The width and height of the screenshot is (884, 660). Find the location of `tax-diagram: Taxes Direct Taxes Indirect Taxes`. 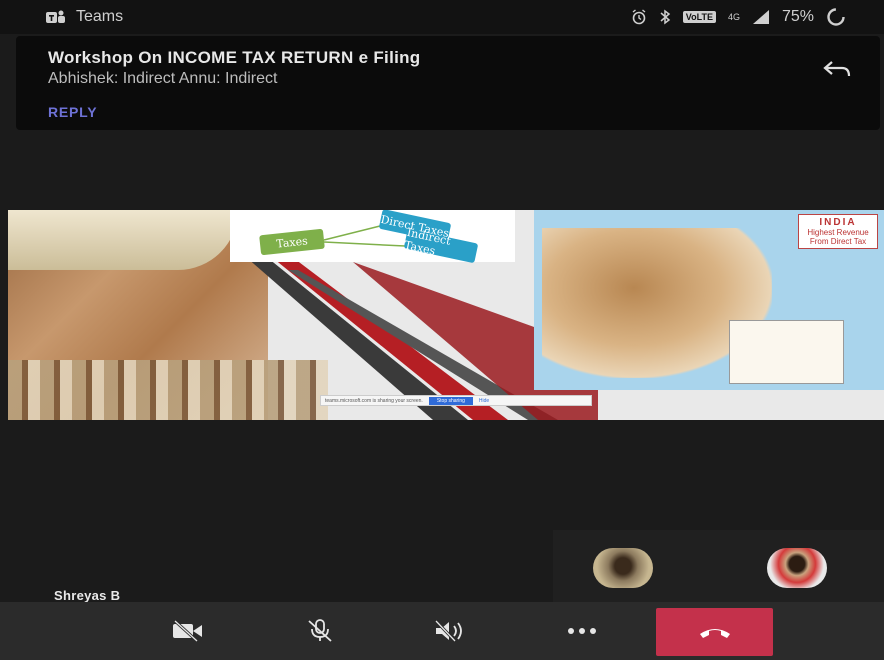

tax-diagram: Taxes Direct Taxes Indirect Taxes is located at coordinates (372, 237).